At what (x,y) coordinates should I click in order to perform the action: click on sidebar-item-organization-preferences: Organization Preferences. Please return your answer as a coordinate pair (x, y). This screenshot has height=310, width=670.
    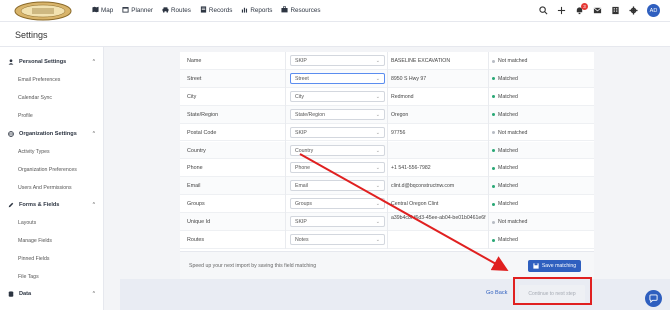
    Looking at the image, I should click on (47, 170).